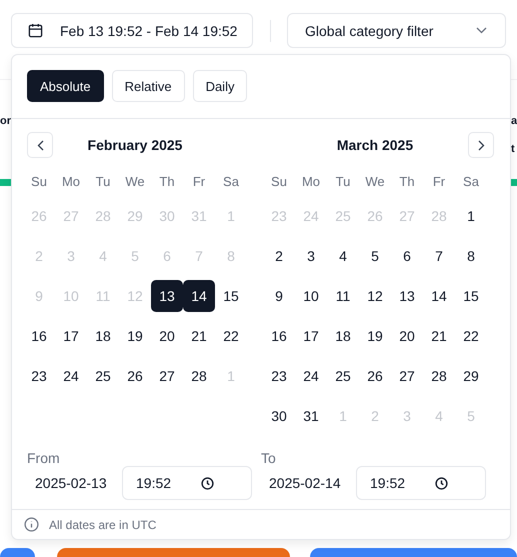 This screenshot has height=557, width=517. What do you see at coordinates (279, 416) in the screenshot?
I see `calendar-day: 30` at bounding box center [279, 416].